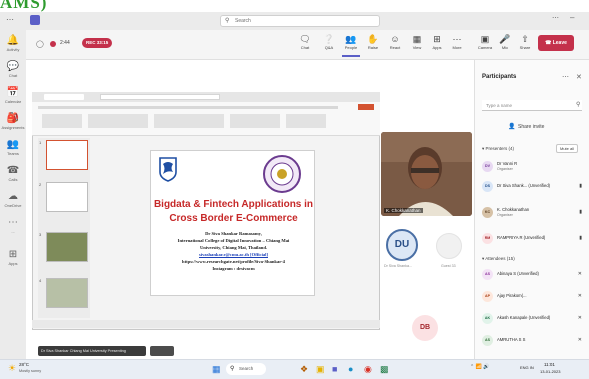 The image size is (589, 379). Describe the element at coordinates (300, 21) in the screenshot. I see `search-input: ⚲ Search` at that location.